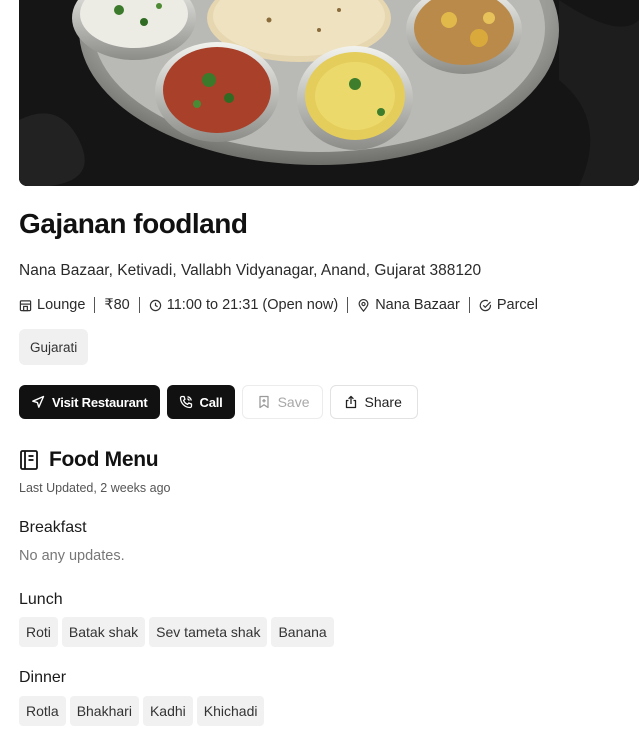 The height and width of the screenshot is (747, 639). What do you see at coordinates (293, 402) in the screenshot?
I see `save-label: Save` at bounding box center [293, 402].